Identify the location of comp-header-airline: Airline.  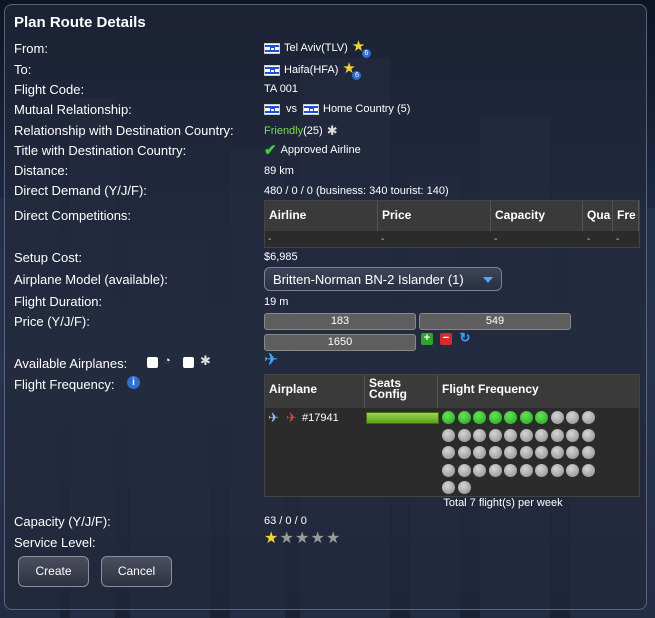
(321, 216).